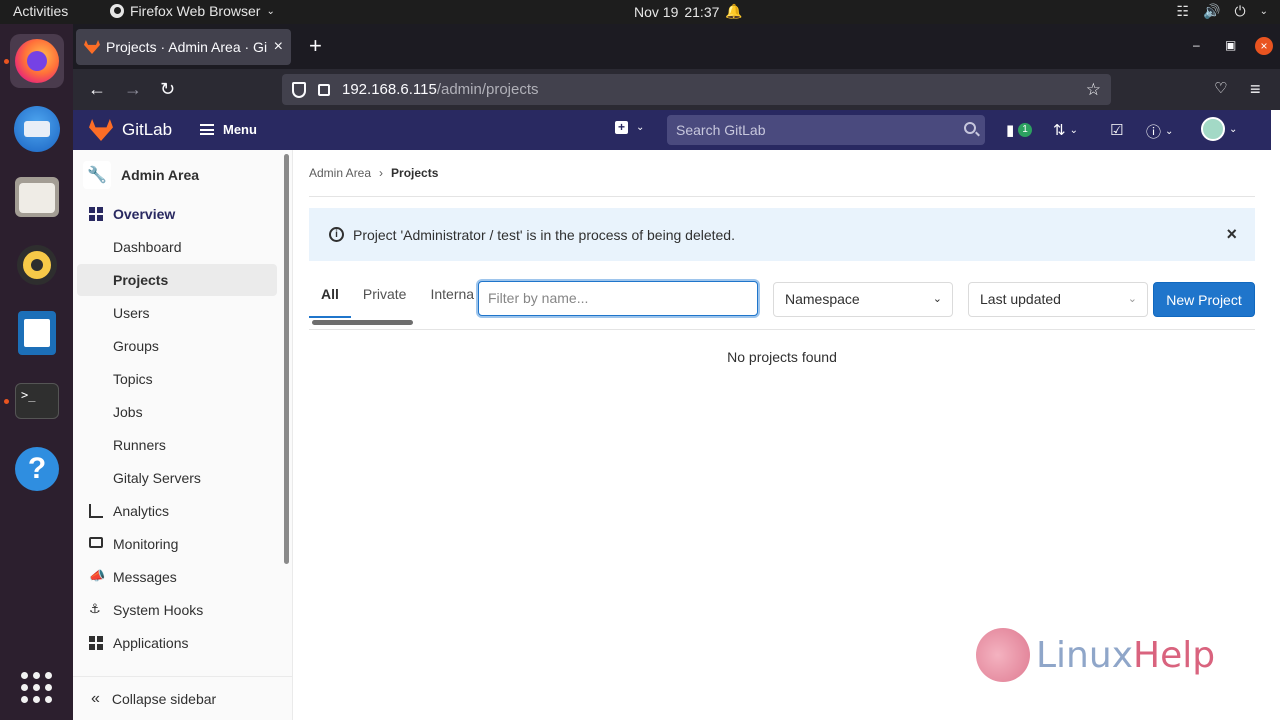  What do you see at coordinates (101, 130) in the screenshot?
I see `gitlab-logo-icon` at bounding box center [101, 130].